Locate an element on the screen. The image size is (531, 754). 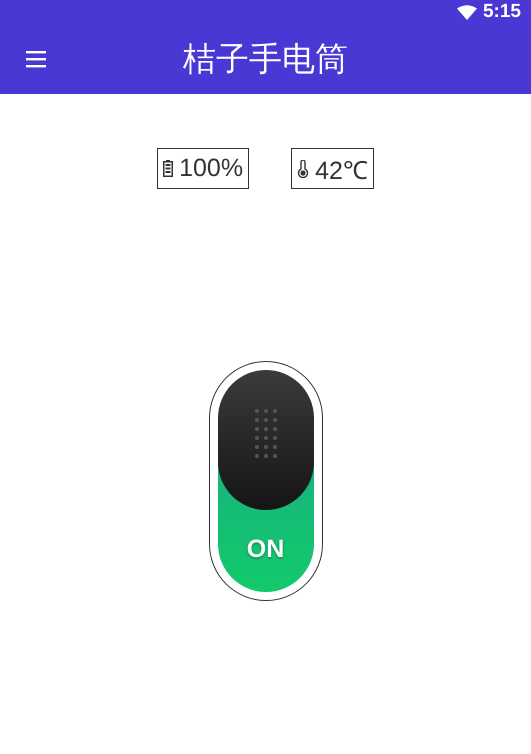
wifi-icon is located at coordinates (466, 12).